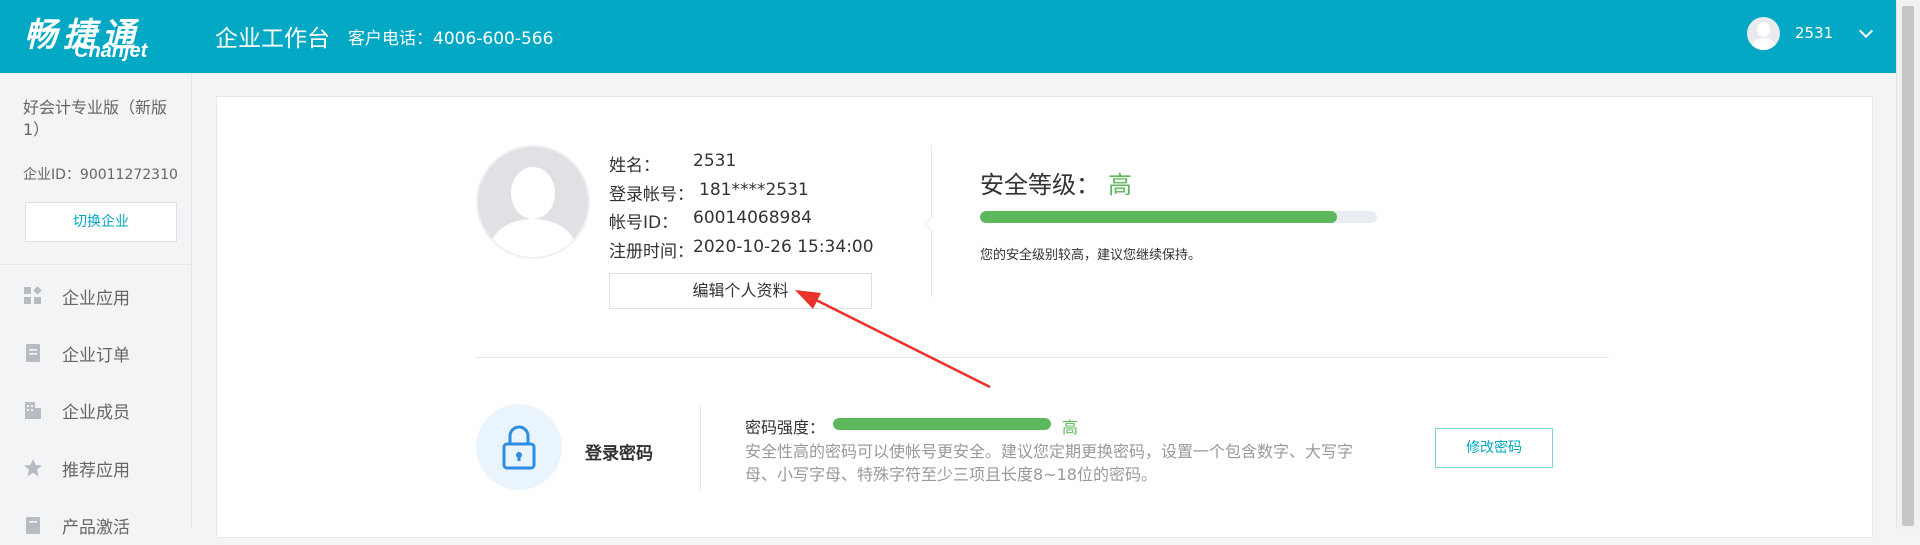  I want to click on annotation-arrow-head, so click(808, 299).